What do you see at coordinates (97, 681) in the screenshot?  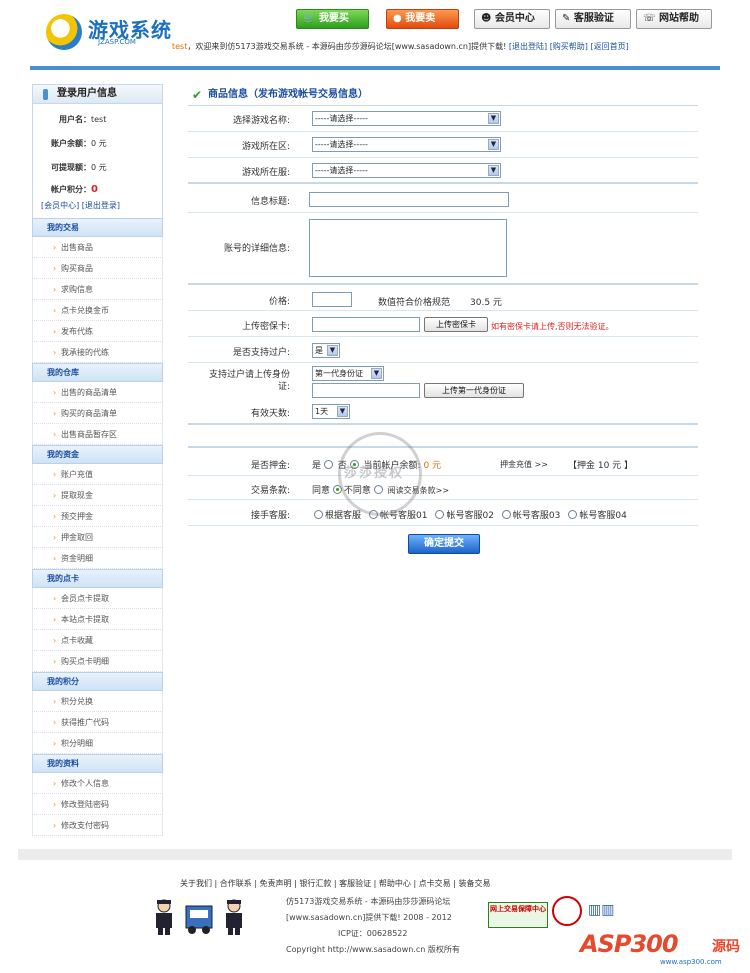 I see `sidebar-group-title: 我的积分` at bounding box center [97, 681].